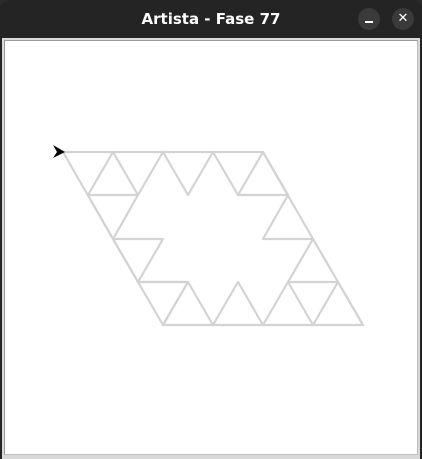  What do you see at coordinates (263, 173) in the screenshot?
I see `pattern-top-right-triangle` at bounding box center [263, 173].